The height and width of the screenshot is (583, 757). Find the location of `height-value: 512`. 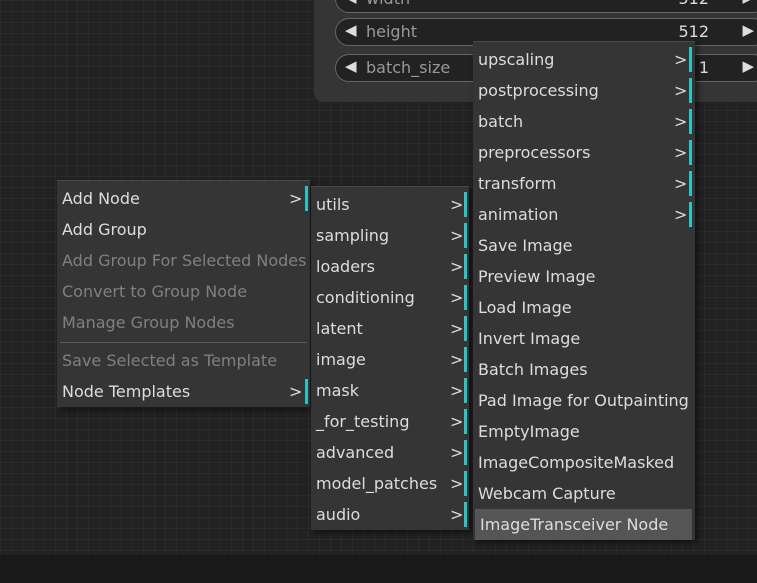

height-value: 512 is located at coordinates (693, 31).